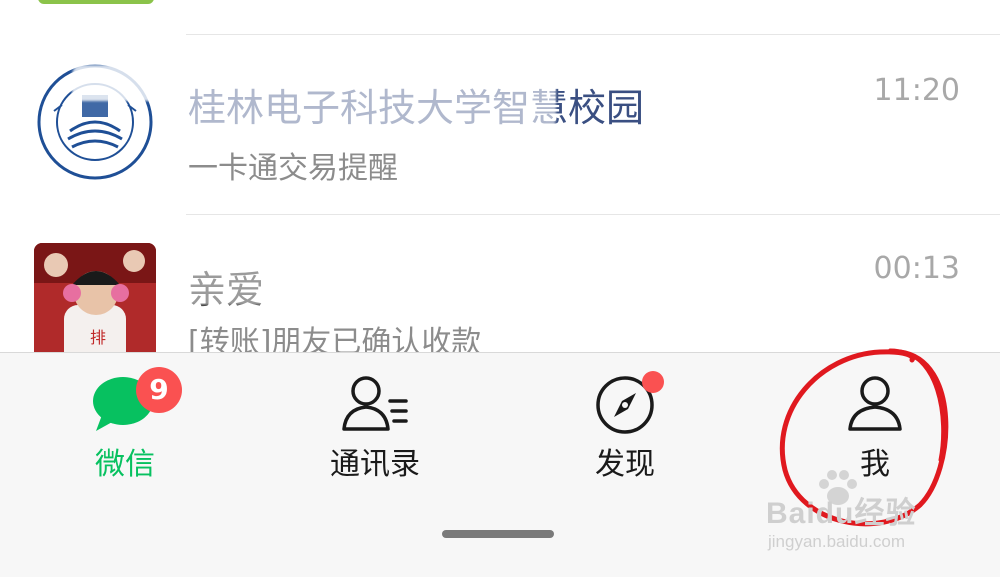 This screenshot has width=1000, height=577. What do you see at coordinates (375, 403) in the screenshot?
I see `contacts-icon` at bounding box center [375, 403].